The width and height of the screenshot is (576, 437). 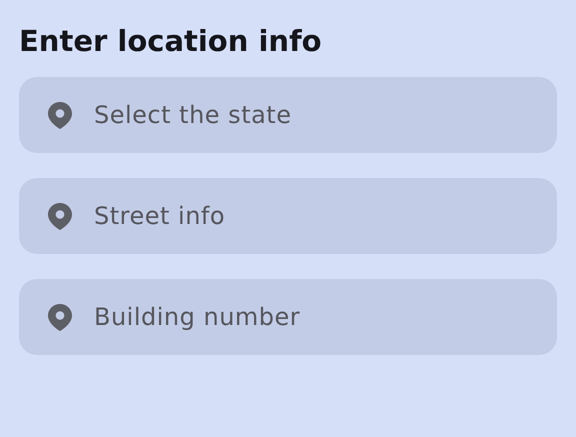 What do you see at coordinates (193, 115) in the screenshot?
I see `placeholder-text: Select the state` at bounding box center [193, 115].